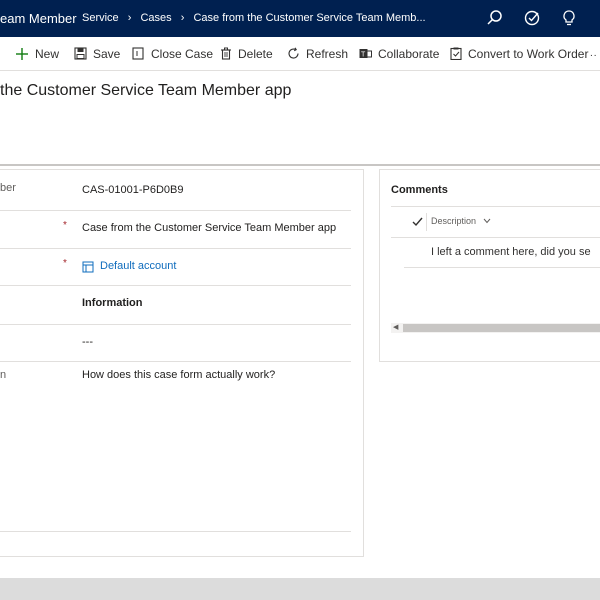  Describe the element at coordinates (107, 53) in the screenshot. I see `save-label: Save` at that location.